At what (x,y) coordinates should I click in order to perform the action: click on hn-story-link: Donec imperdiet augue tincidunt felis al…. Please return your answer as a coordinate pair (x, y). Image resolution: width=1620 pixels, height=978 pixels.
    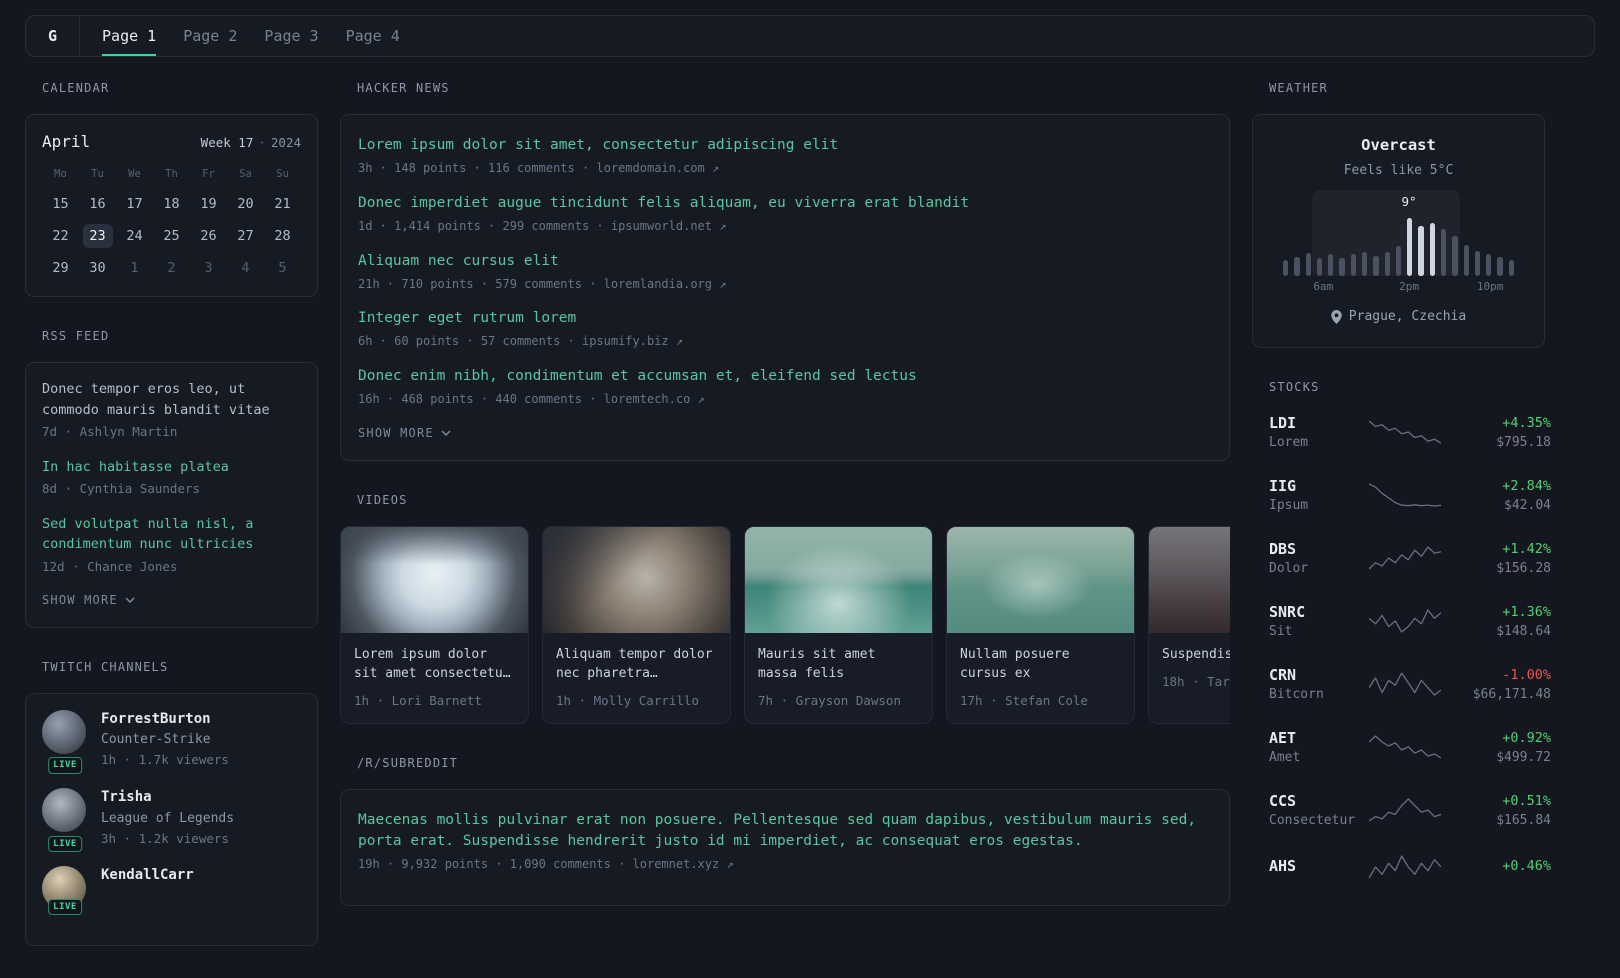
    Looking at the image, I should click on (785, 203).